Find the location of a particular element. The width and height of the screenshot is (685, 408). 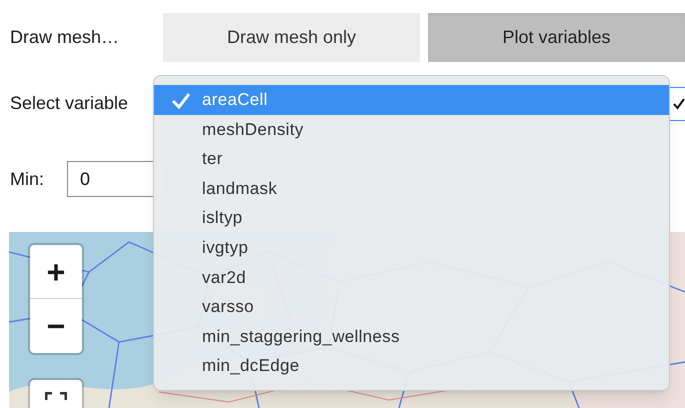

menu-item: ivgtyp is located at coordinates (411, 247).